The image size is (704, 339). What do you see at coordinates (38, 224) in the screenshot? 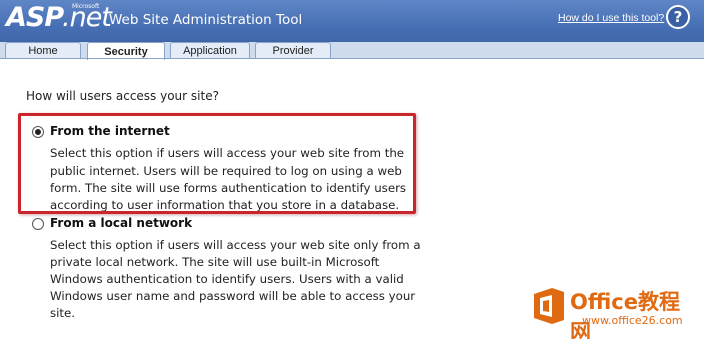
I see `local-network-radio` at bounding box center [38, 224].